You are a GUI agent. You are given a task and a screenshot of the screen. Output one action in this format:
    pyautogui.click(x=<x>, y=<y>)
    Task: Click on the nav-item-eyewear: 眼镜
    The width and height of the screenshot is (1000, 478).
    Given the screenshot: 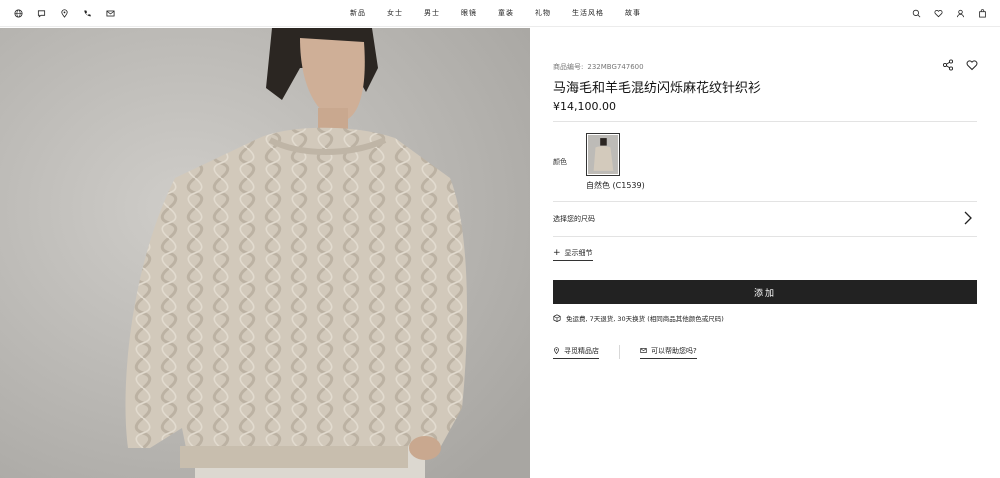 What is the action you would take?
    pyautogui.click(x=469, y=13)
    